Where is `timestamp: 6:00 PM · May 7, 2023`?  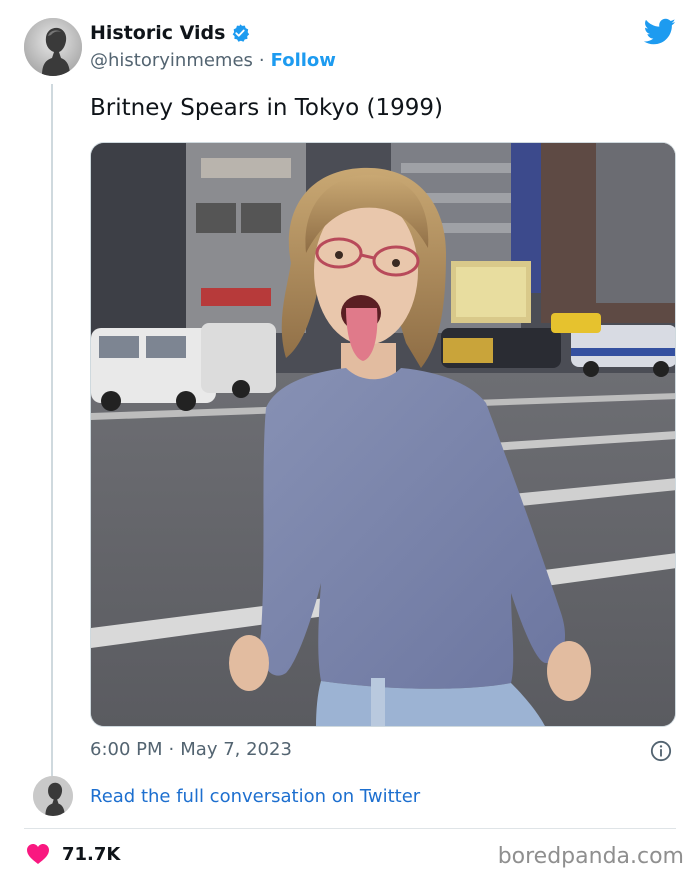
timestamp: 6:00 PM · May 7, 2023 is located at coordinates (191, 749).